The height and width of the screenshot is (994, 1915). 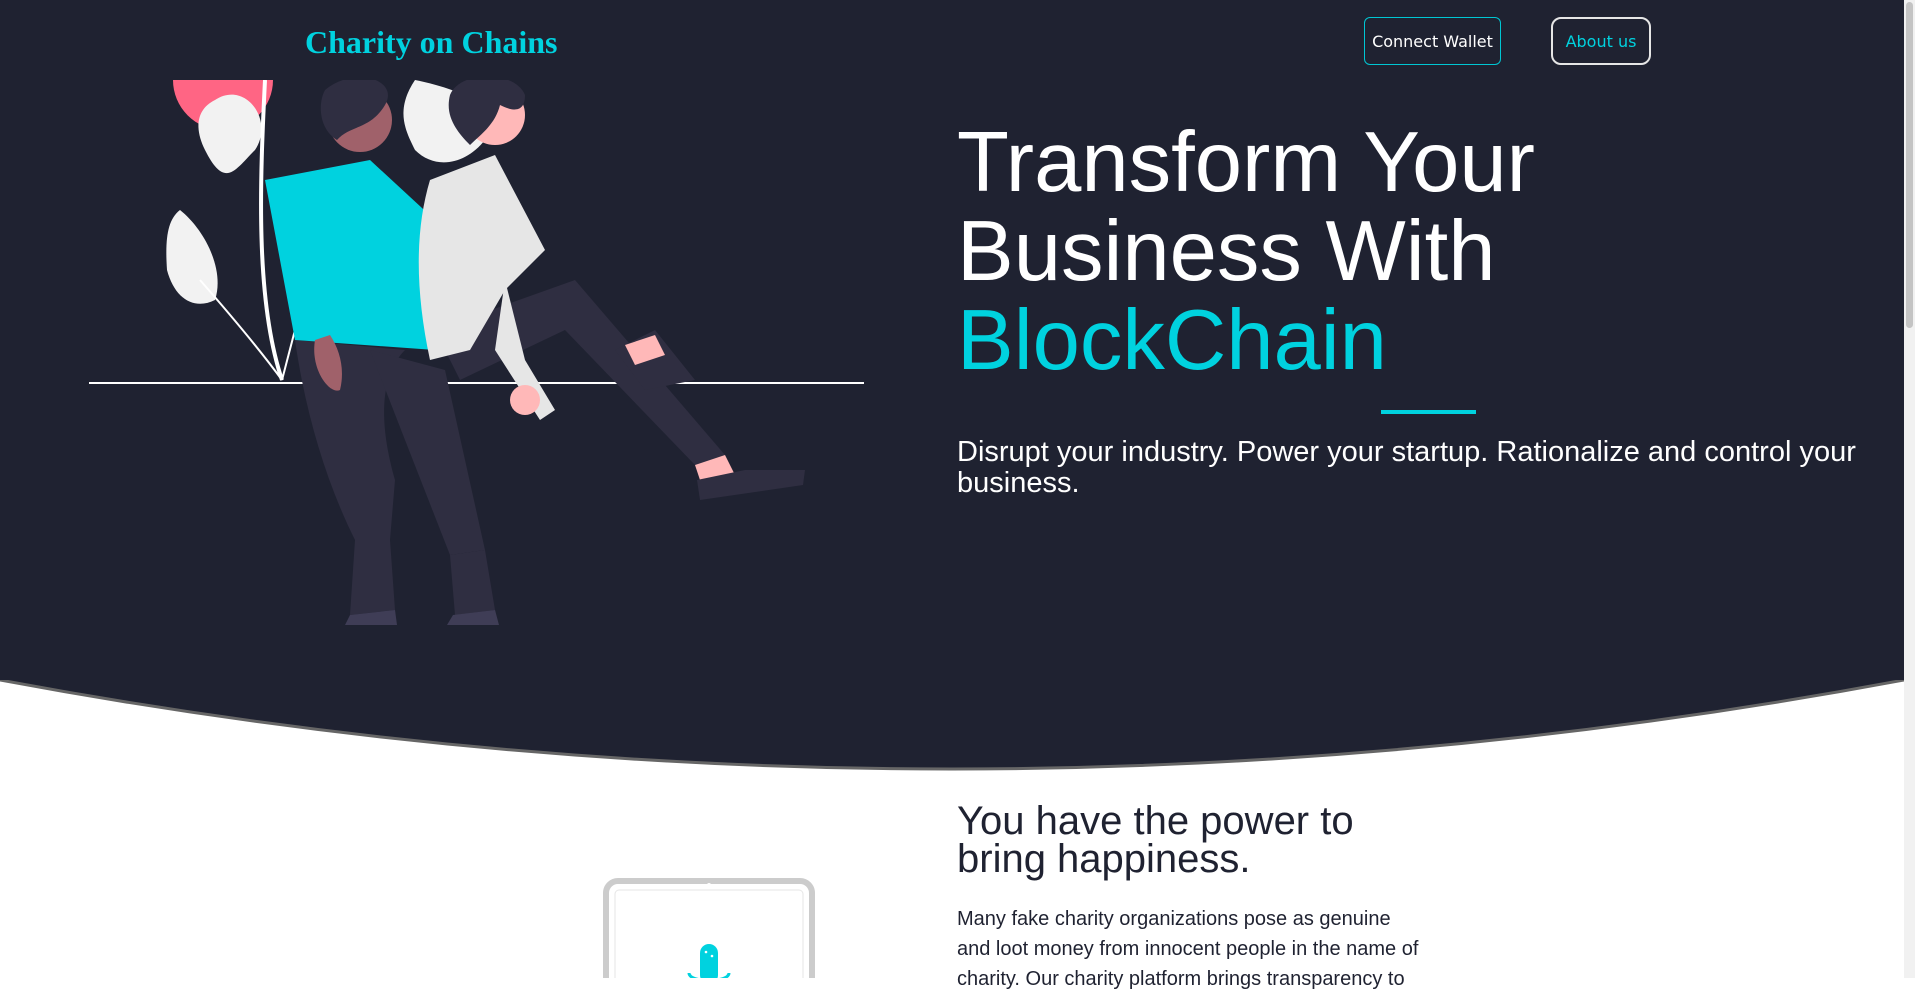 I want to click on hero-title-line-1: Transform Your, so click(x=1246, y=162).